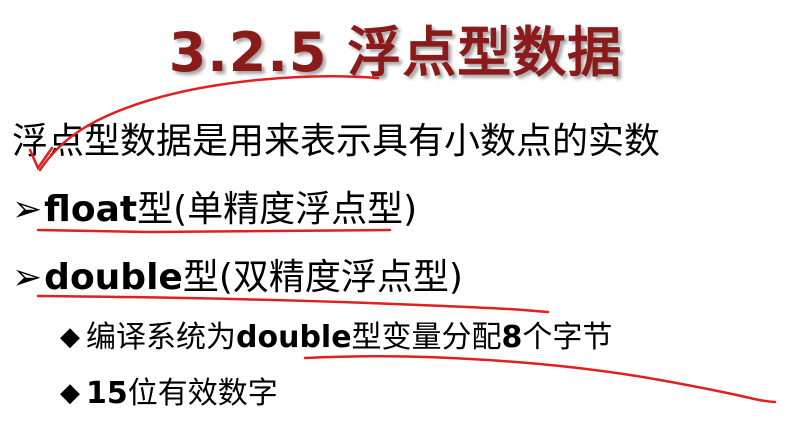 The width and height of the screenshot is (791, 430). I want to click on slide-title: 3.2.5 浮点型数据, so click(395, 52).